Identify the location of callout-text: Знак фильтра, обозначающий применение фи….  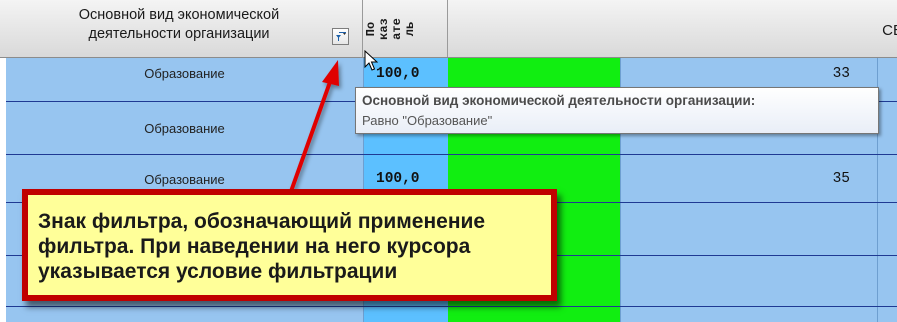
(262, 246).